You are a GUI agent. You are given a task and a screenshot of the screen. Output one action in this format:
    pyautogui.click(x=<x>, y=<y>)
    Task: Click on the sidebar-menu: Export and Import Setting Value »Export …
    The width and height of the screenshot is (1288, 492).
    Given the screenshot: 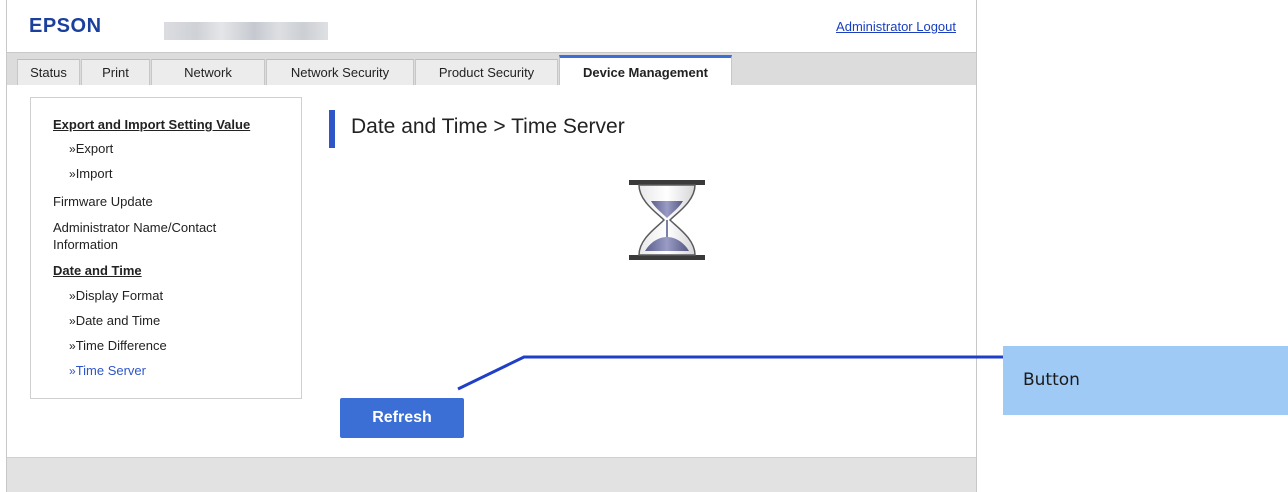 What is the action you would take?
    pyautogui.click(x=166, y=248)
    